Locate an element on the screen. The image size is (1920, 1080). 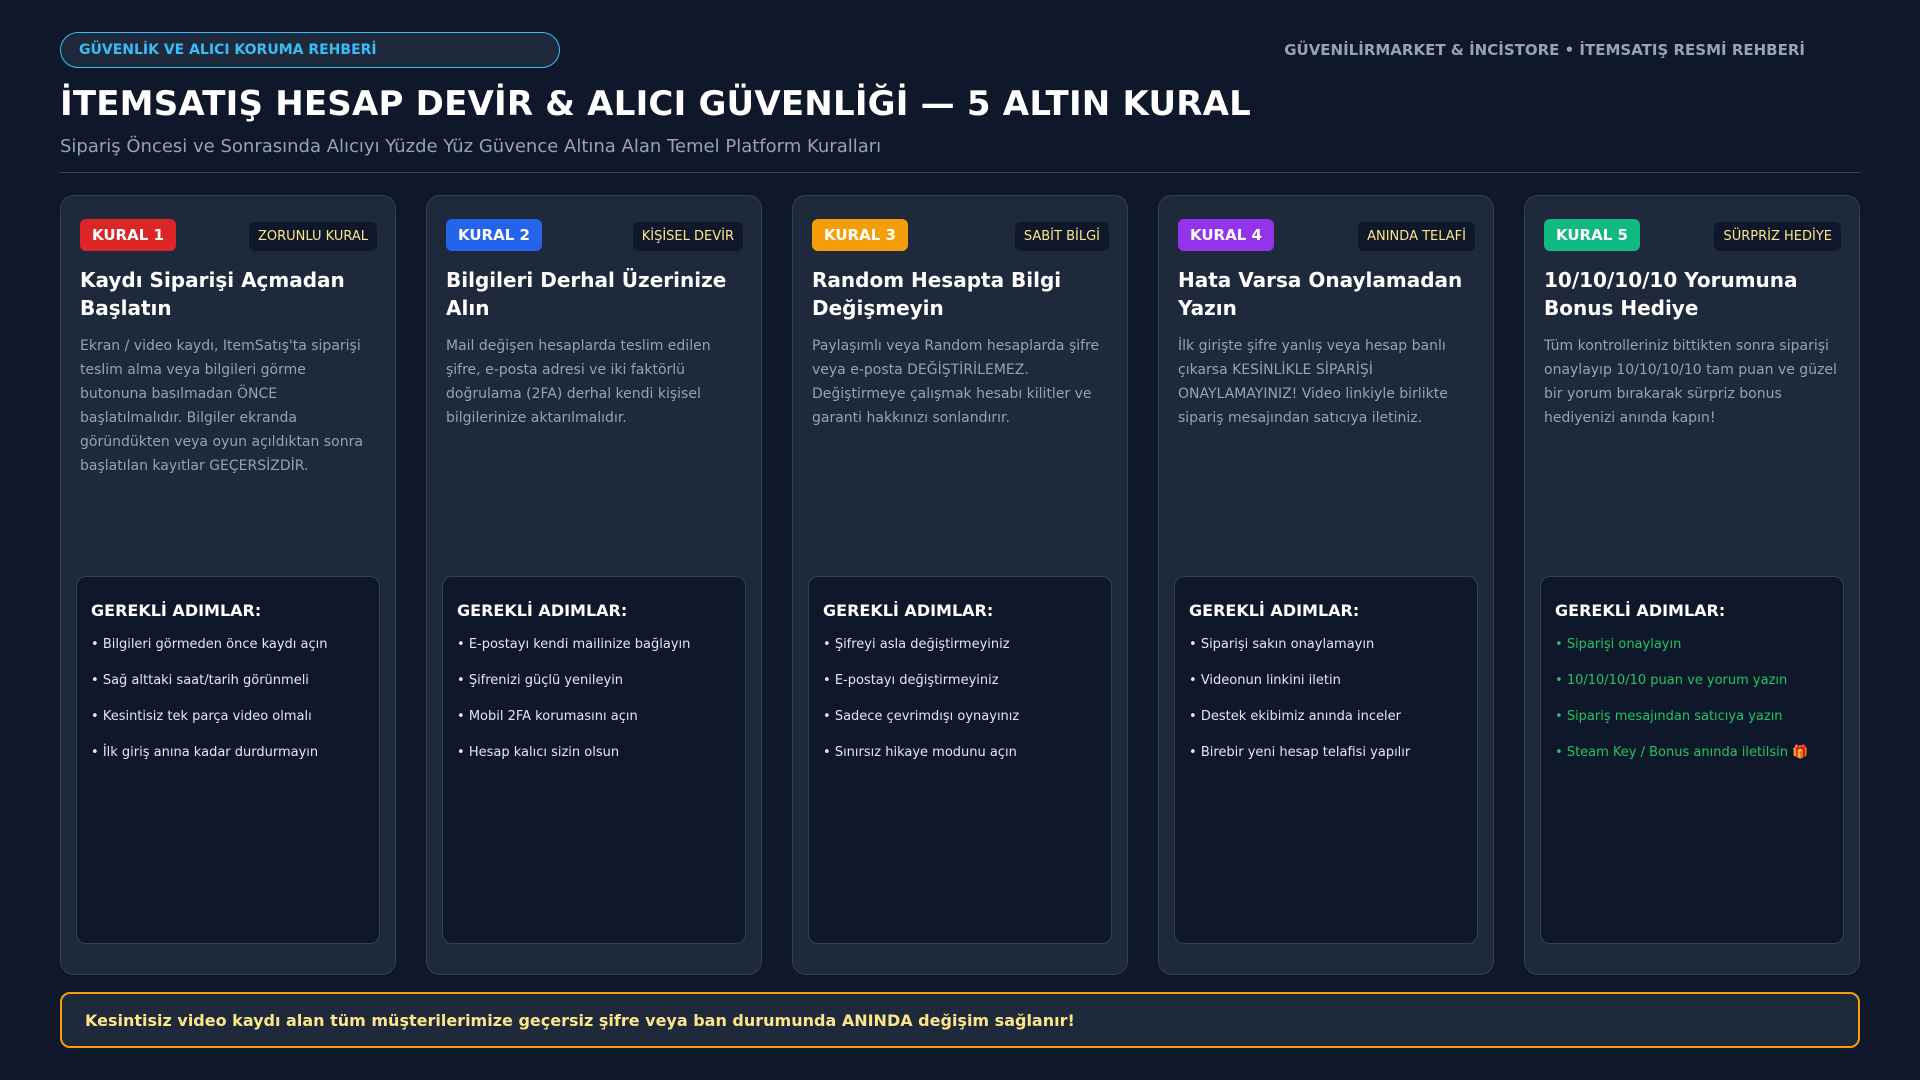
rule-title: Random Hesapta Bilgi Değişmeyin is located at coordinates (937, 294).